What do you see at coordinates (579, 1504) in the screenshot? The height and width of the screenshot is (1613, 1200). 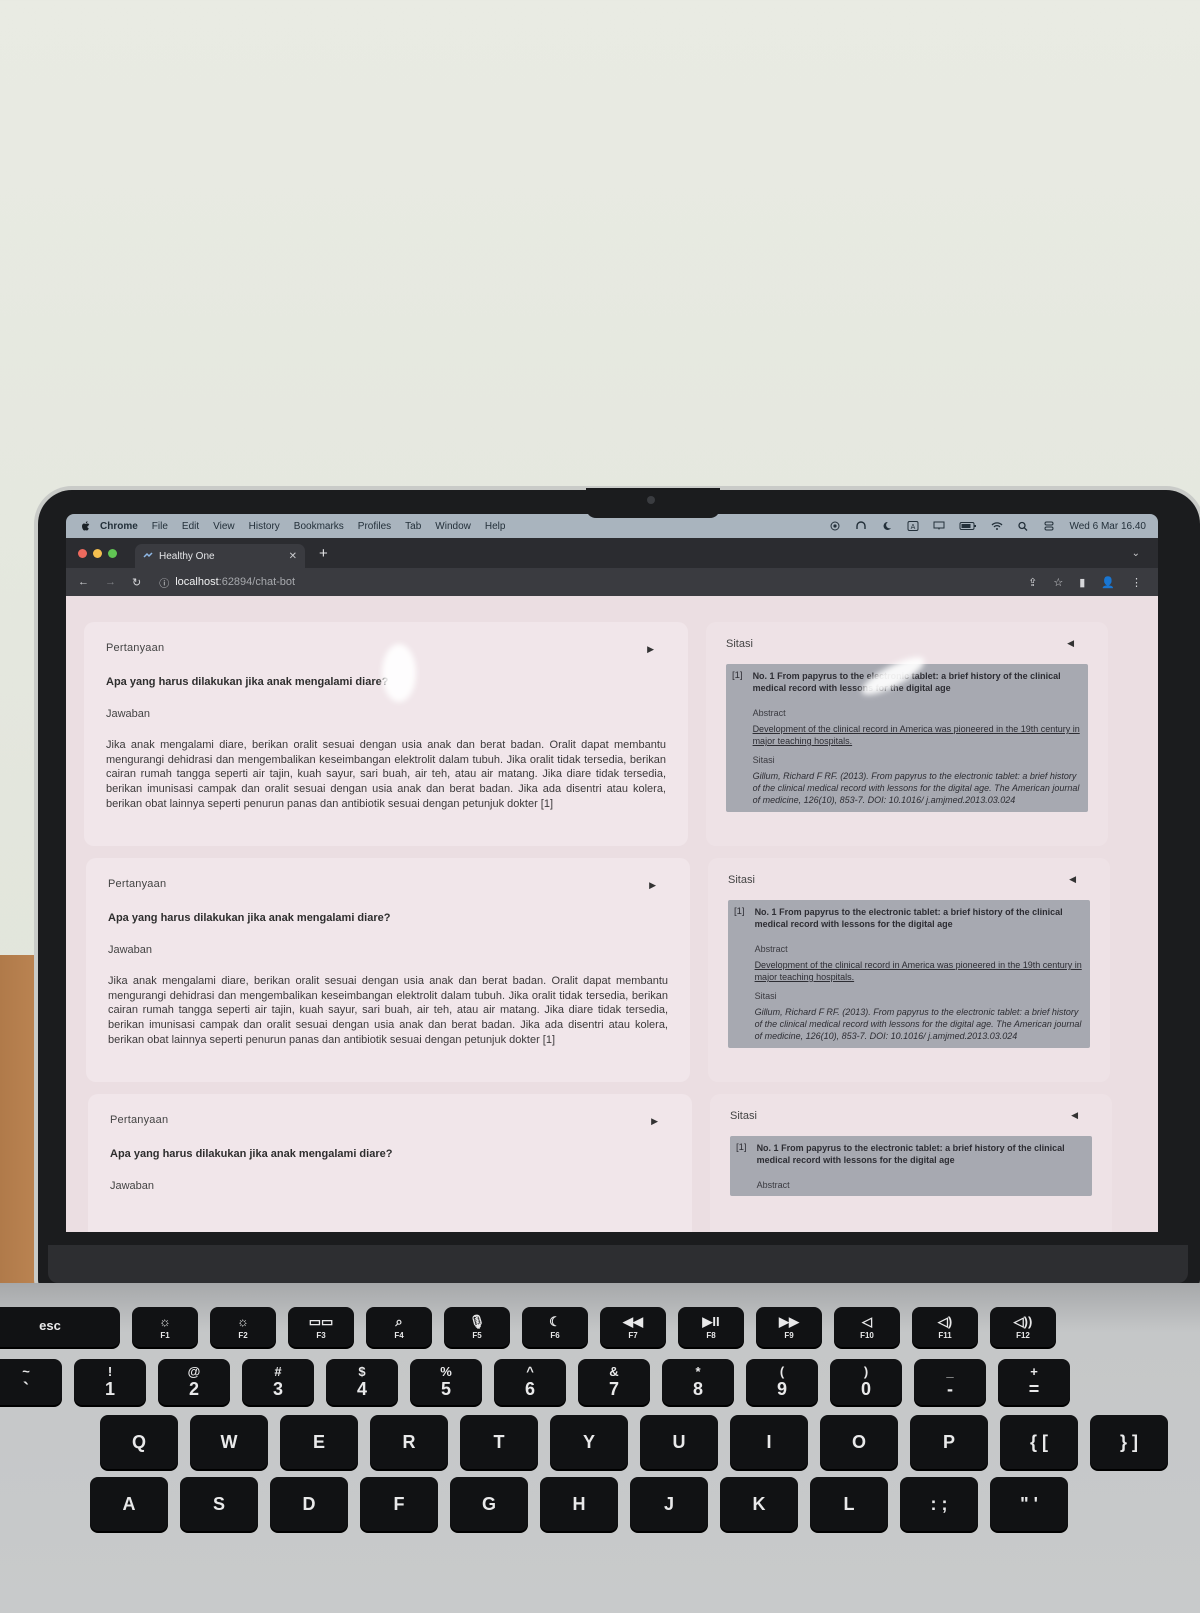 I see `key-letter: H` at bounding box center [579, 1504].